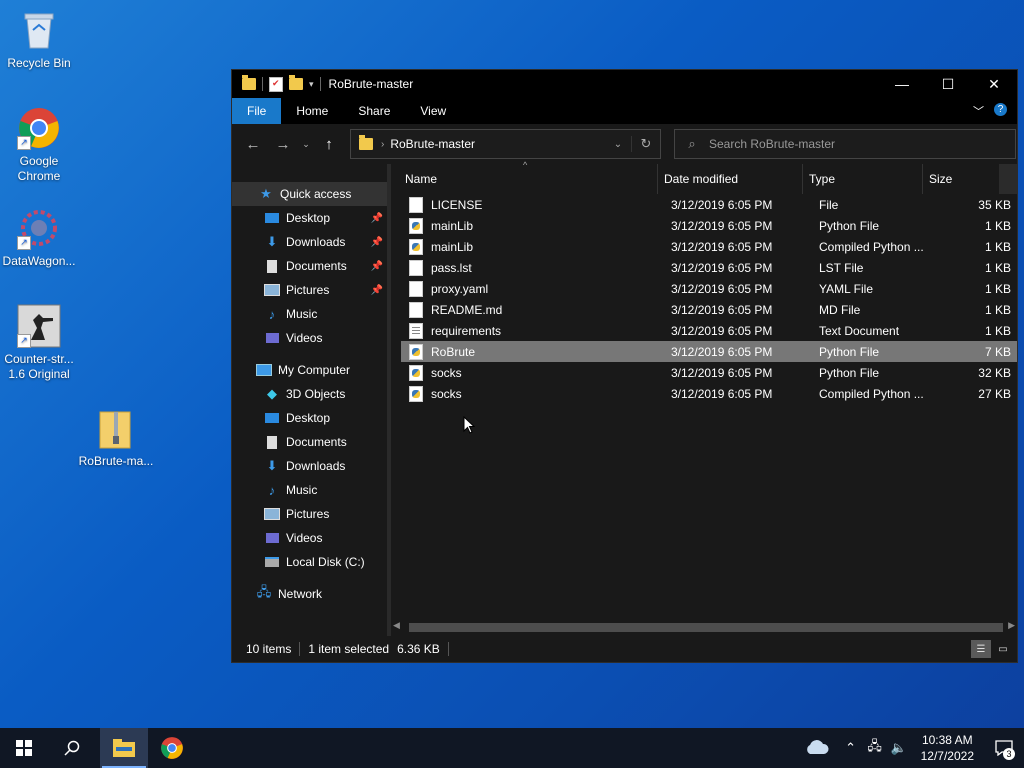 The width and height of the screenshot is (1024, 768). I want to click on search-button, so click(72, 748).